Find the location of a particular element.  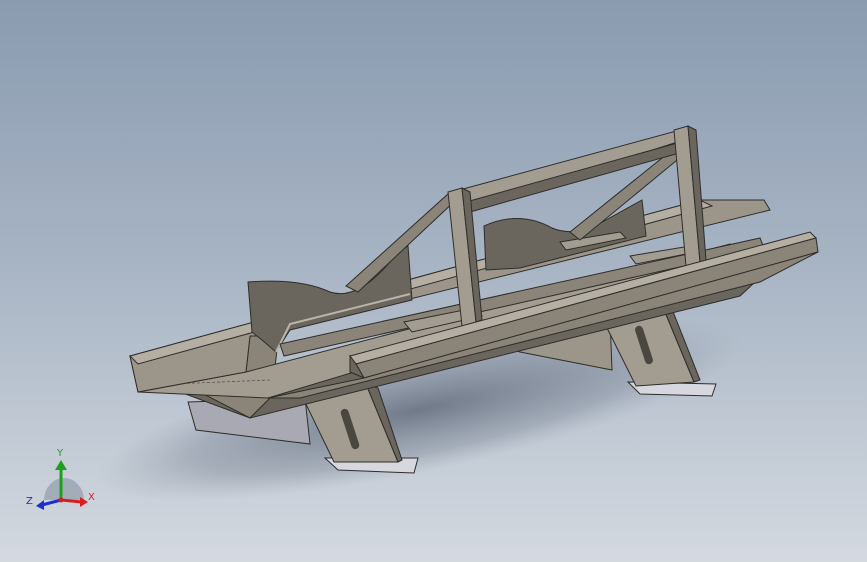

x-axis-arrow is located at coordinates (84, 502).